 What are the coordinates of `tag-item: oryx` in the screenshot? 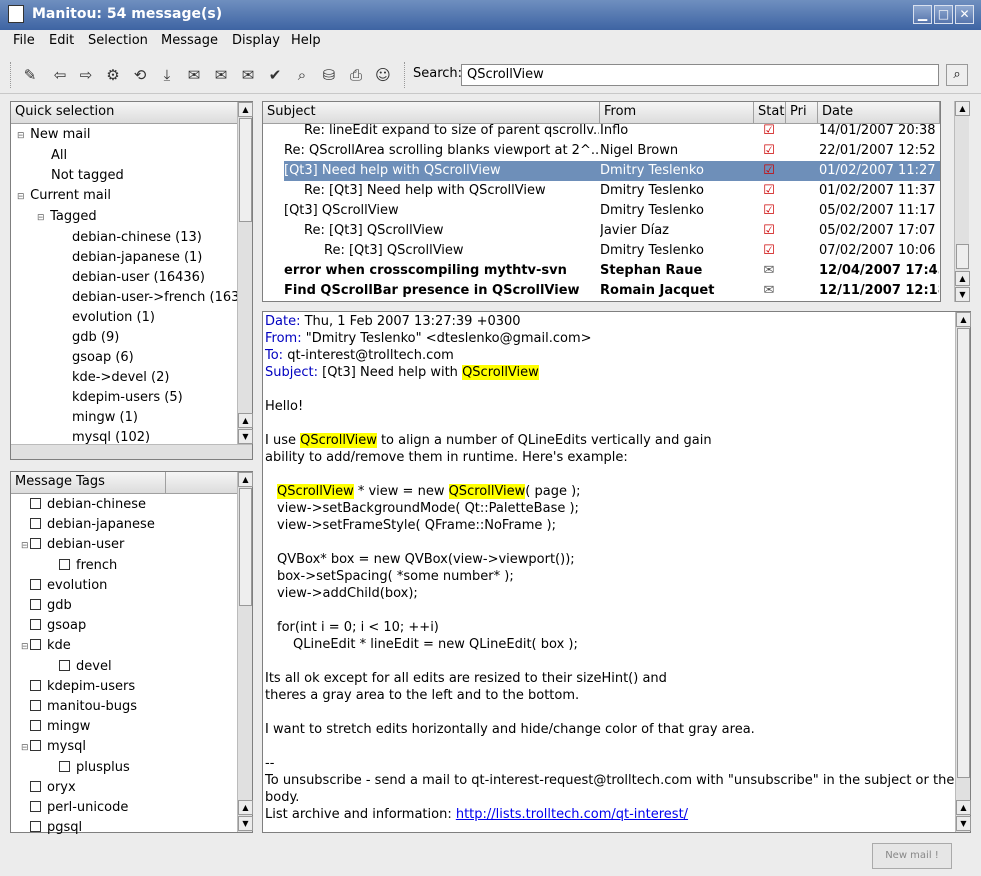 It's located at (88, 788).